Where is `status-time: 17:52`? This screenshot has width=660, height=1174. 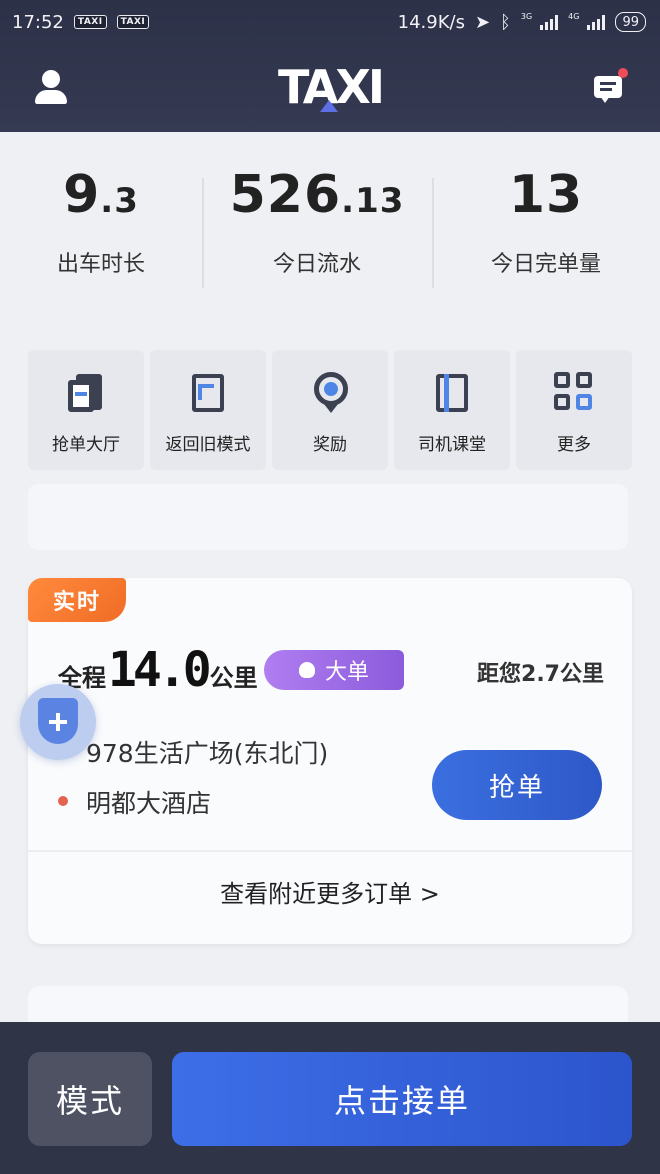
status-time: 17:52 is located at coordinates (38, 22).